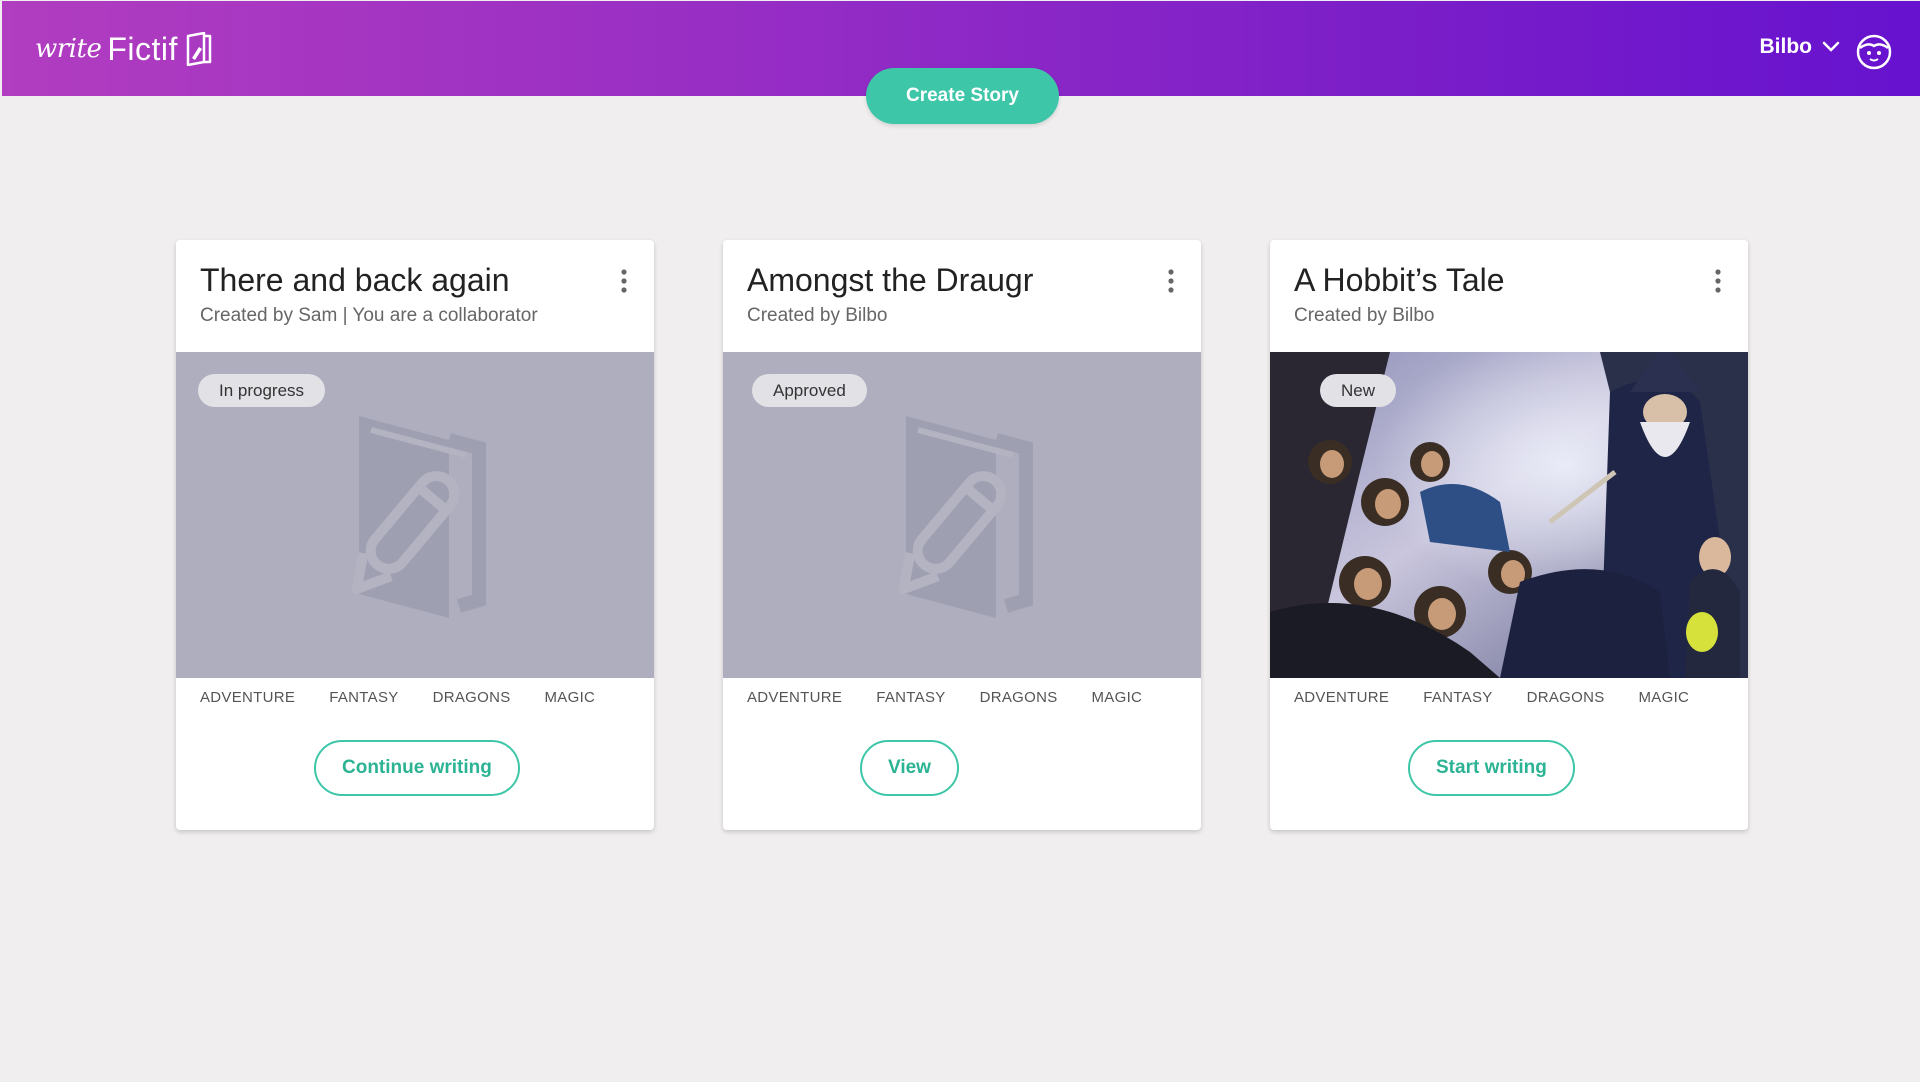 The width and height of the screenshot is (1920, 1082). I want to click on chevron-down-icon, so click(1831, 46).